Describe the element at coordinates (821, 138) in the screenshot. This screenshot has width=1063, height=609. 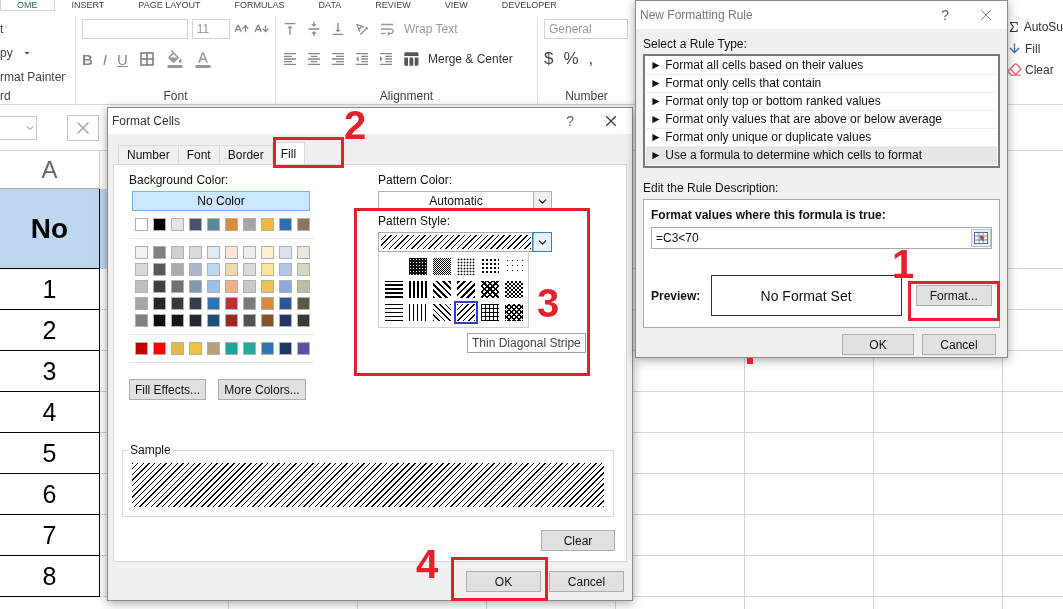
I see `rule-type-item: ► Format only unique or duplicate values` at that location.